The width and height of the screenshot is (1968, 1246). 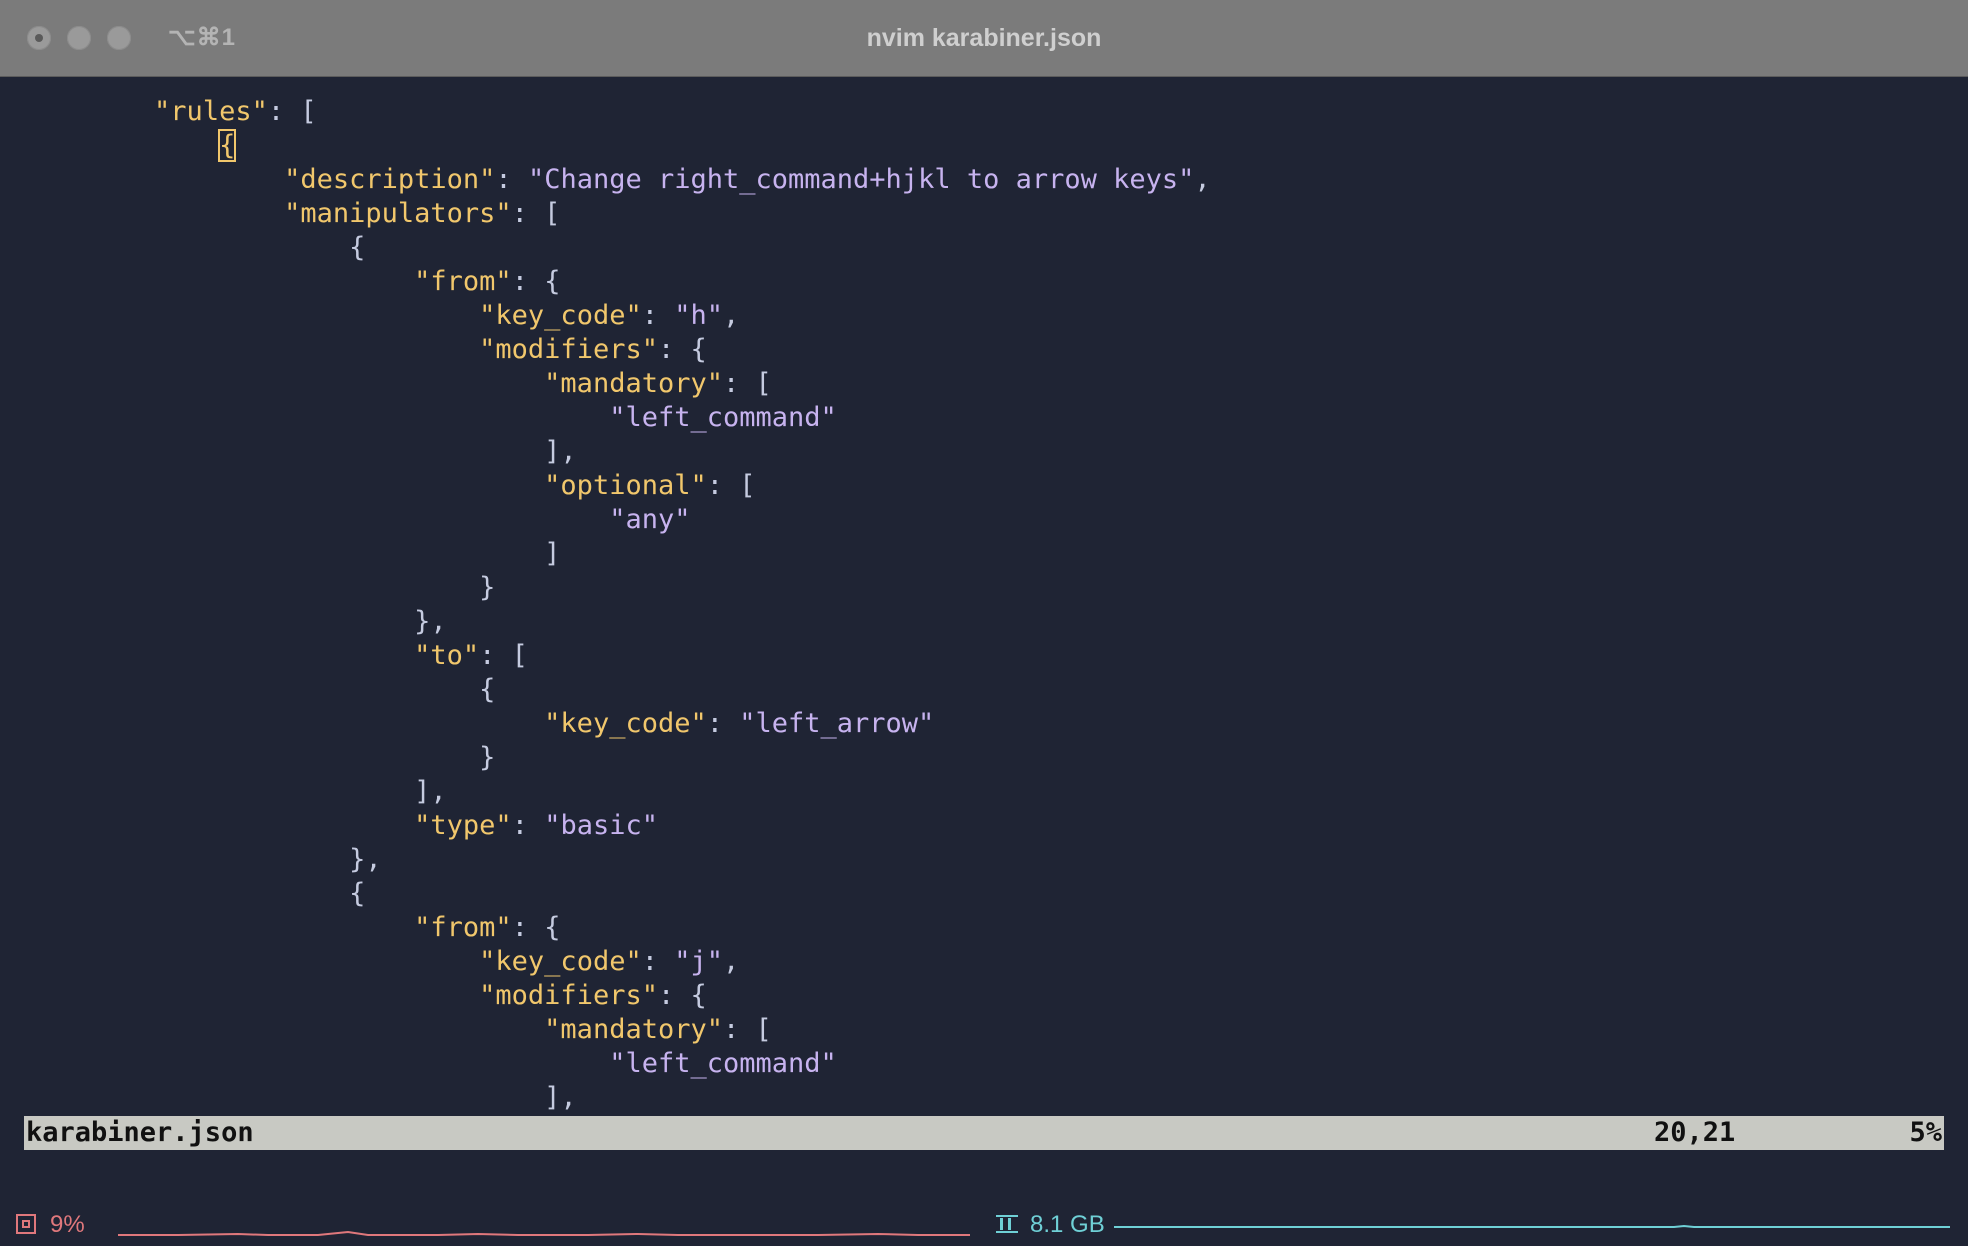 I want to click on code-line: ], so click(x=984, y=554).